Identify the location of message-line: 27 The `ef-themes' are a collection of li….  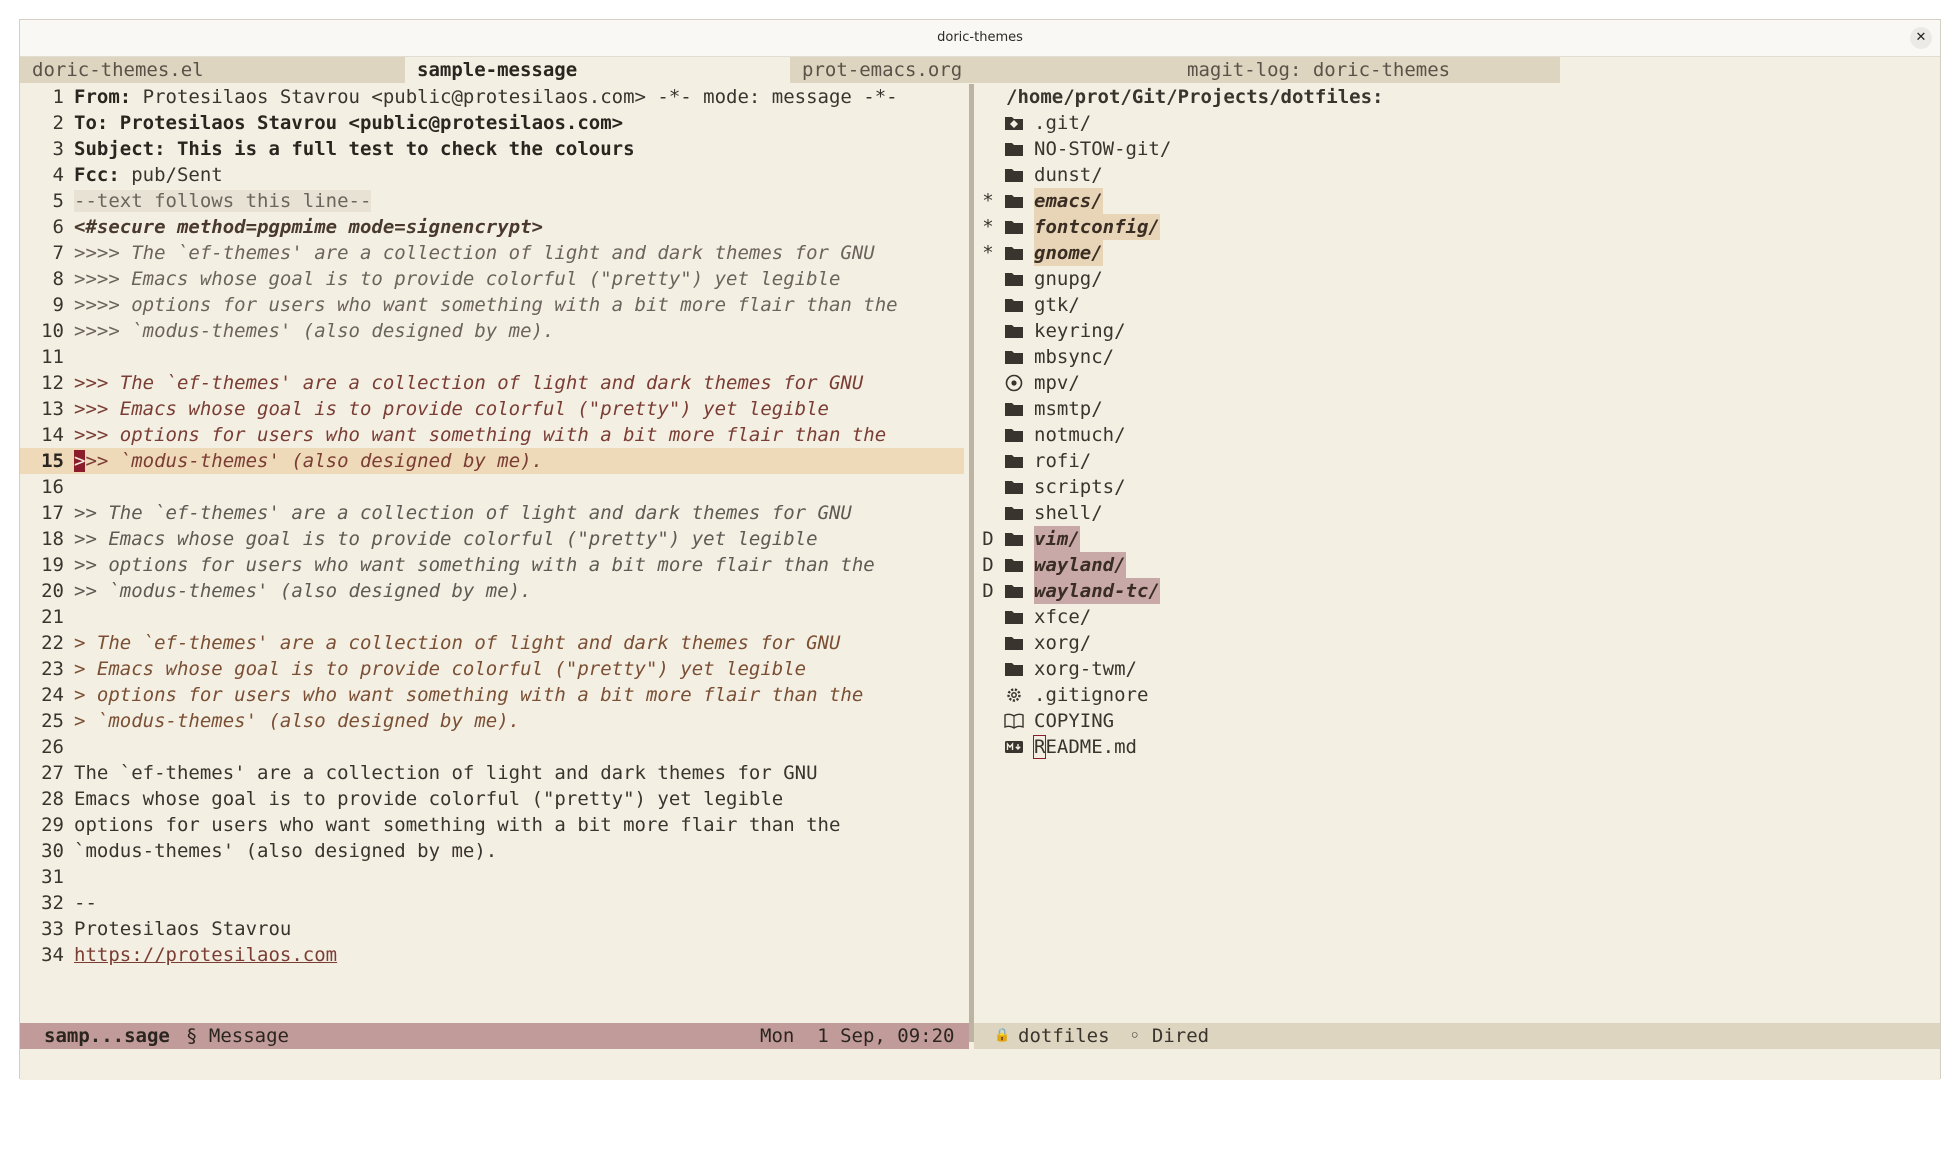
(494, 773).